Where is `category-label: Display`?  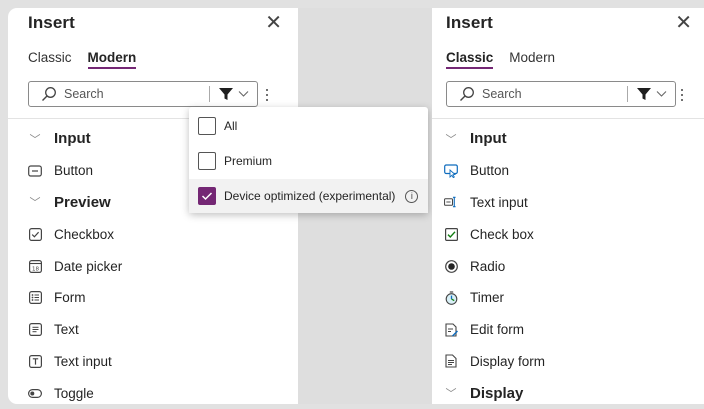 category-label: Display is located at coordinates (497, 393).